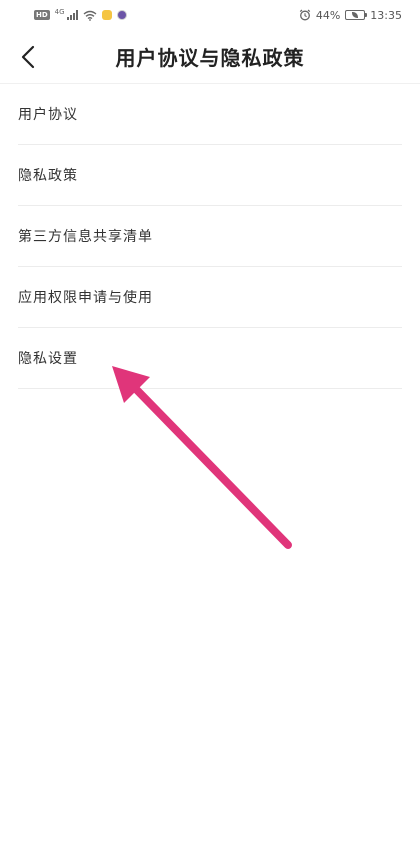 The height and width of the screenshot is (864, 420). Describe the element at coordinates (85, 298) in the screenshot. I see `menu-item-label: 应用权限申请与使用` at that location.